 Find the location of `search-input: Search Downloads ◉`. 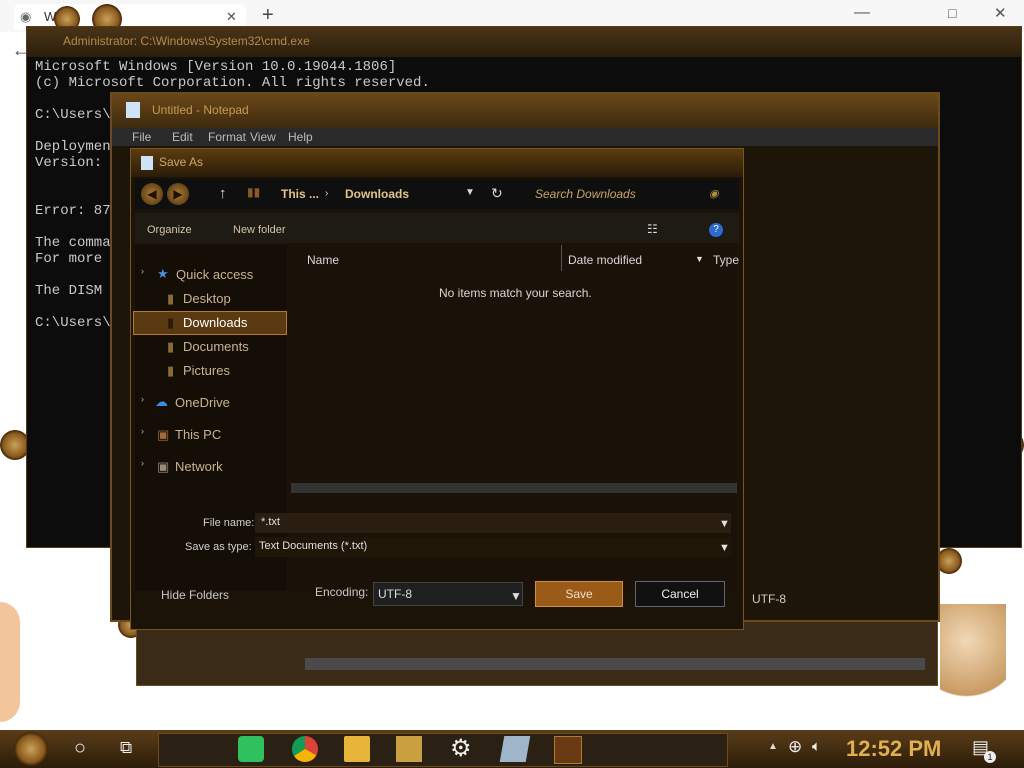

search-input: Search Downloads ◉ is located at coordinates (625, 194).